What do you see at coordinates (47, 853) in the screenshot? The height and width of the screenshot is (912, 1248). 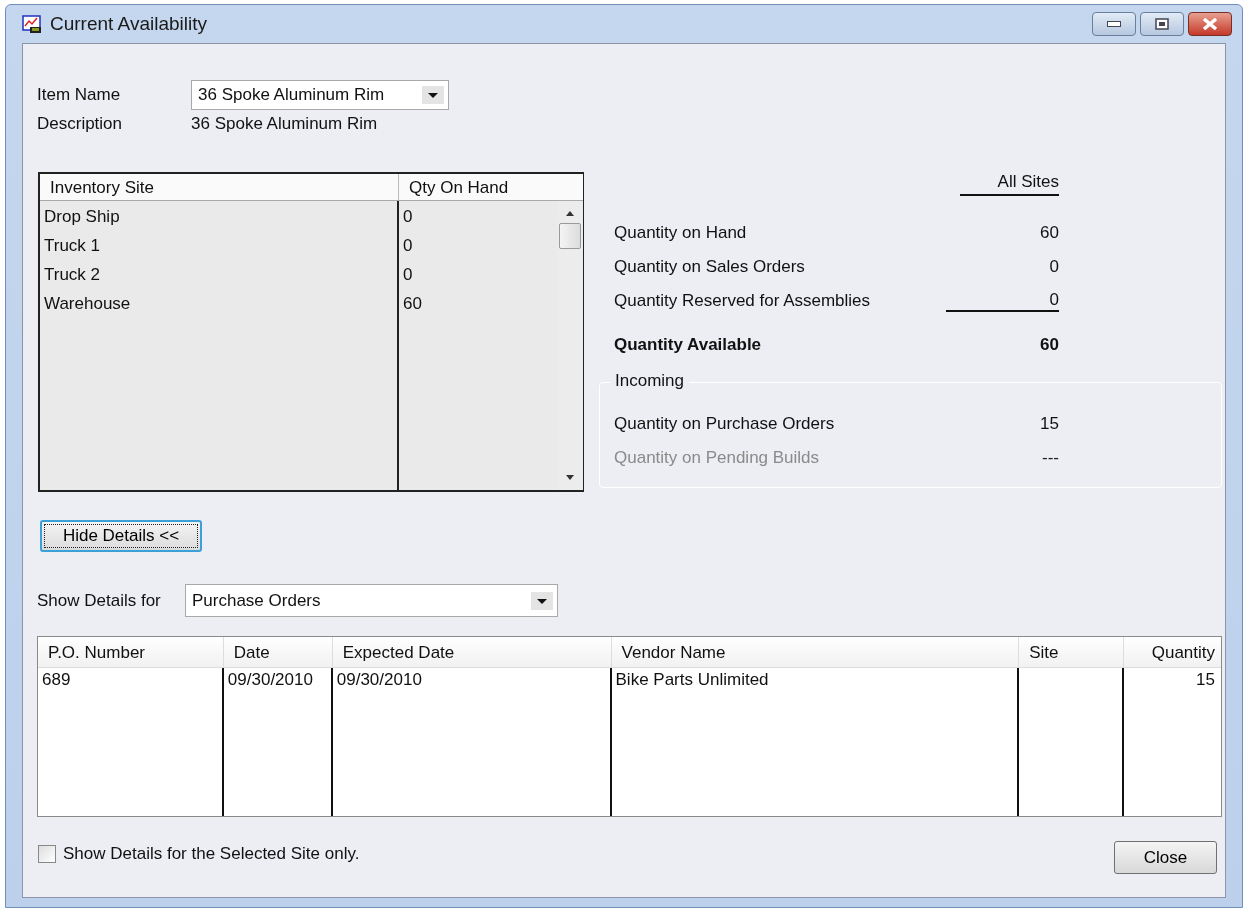 I see `checkbox` at bounding box center [47, 853].